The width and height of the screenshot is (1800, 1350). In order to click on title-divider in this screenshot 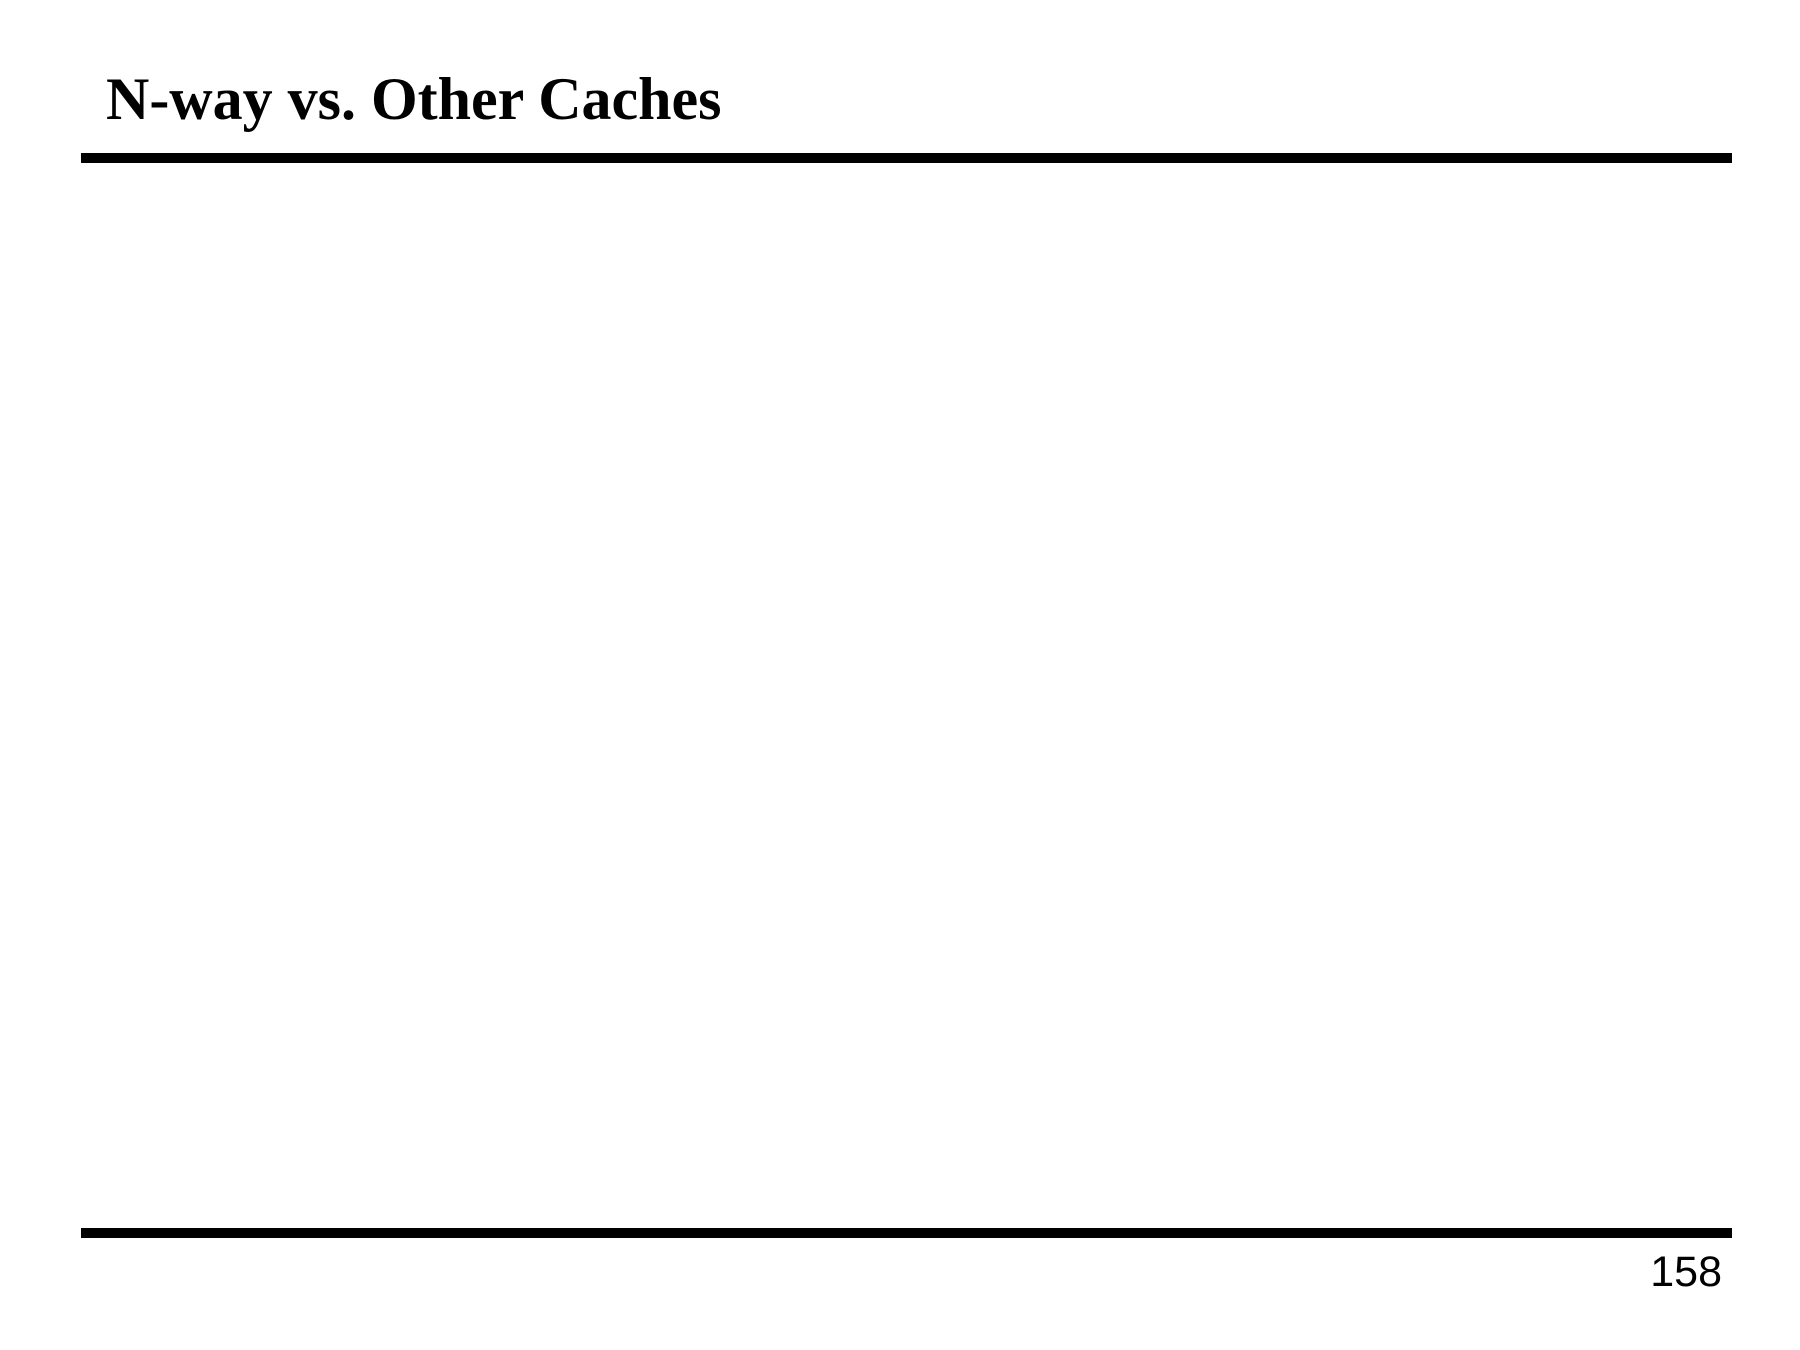, I will do `click(906, 158)`.